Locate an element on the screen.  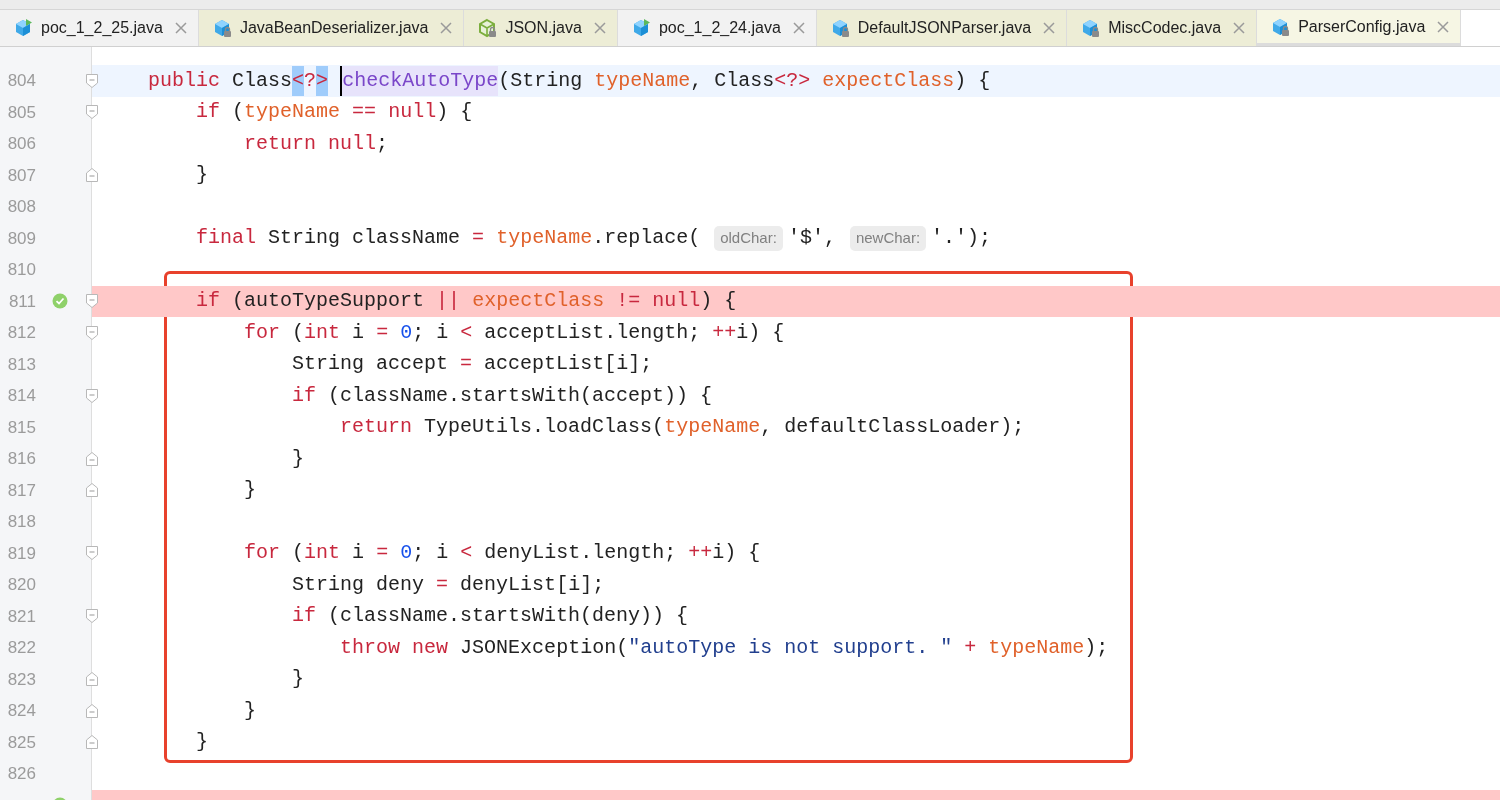
code-line: return null; is located at coordinates (316, 143).